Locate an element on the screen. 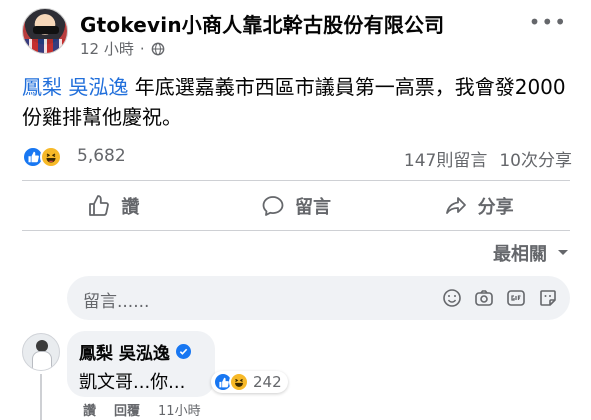 Image resolution: width=591 pixels, height=420 pixels. comment-haha-reaction-icon is located at coordinates (239, 382).